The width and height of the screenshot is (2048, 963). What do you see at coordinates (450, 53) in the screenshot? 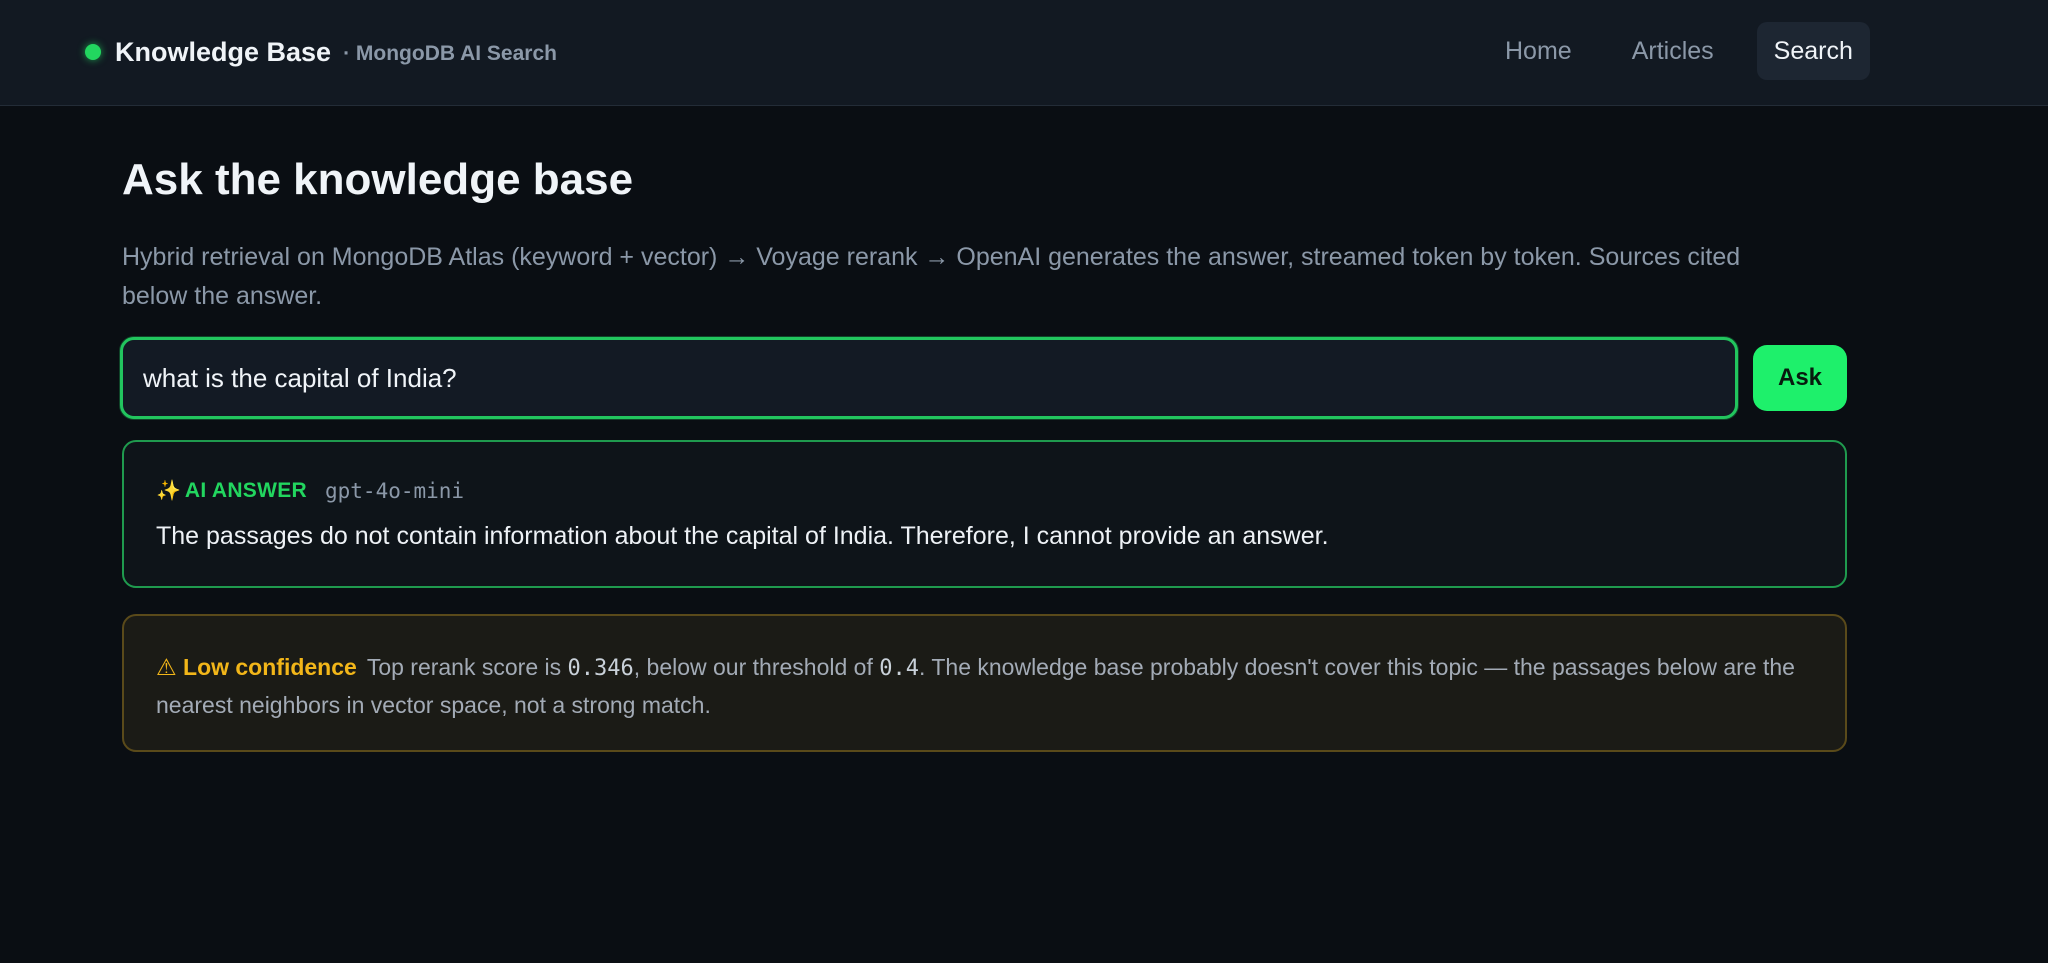
I see `brand-subtitle: · MongoDB AI Search` at bounding box center [450, 53].